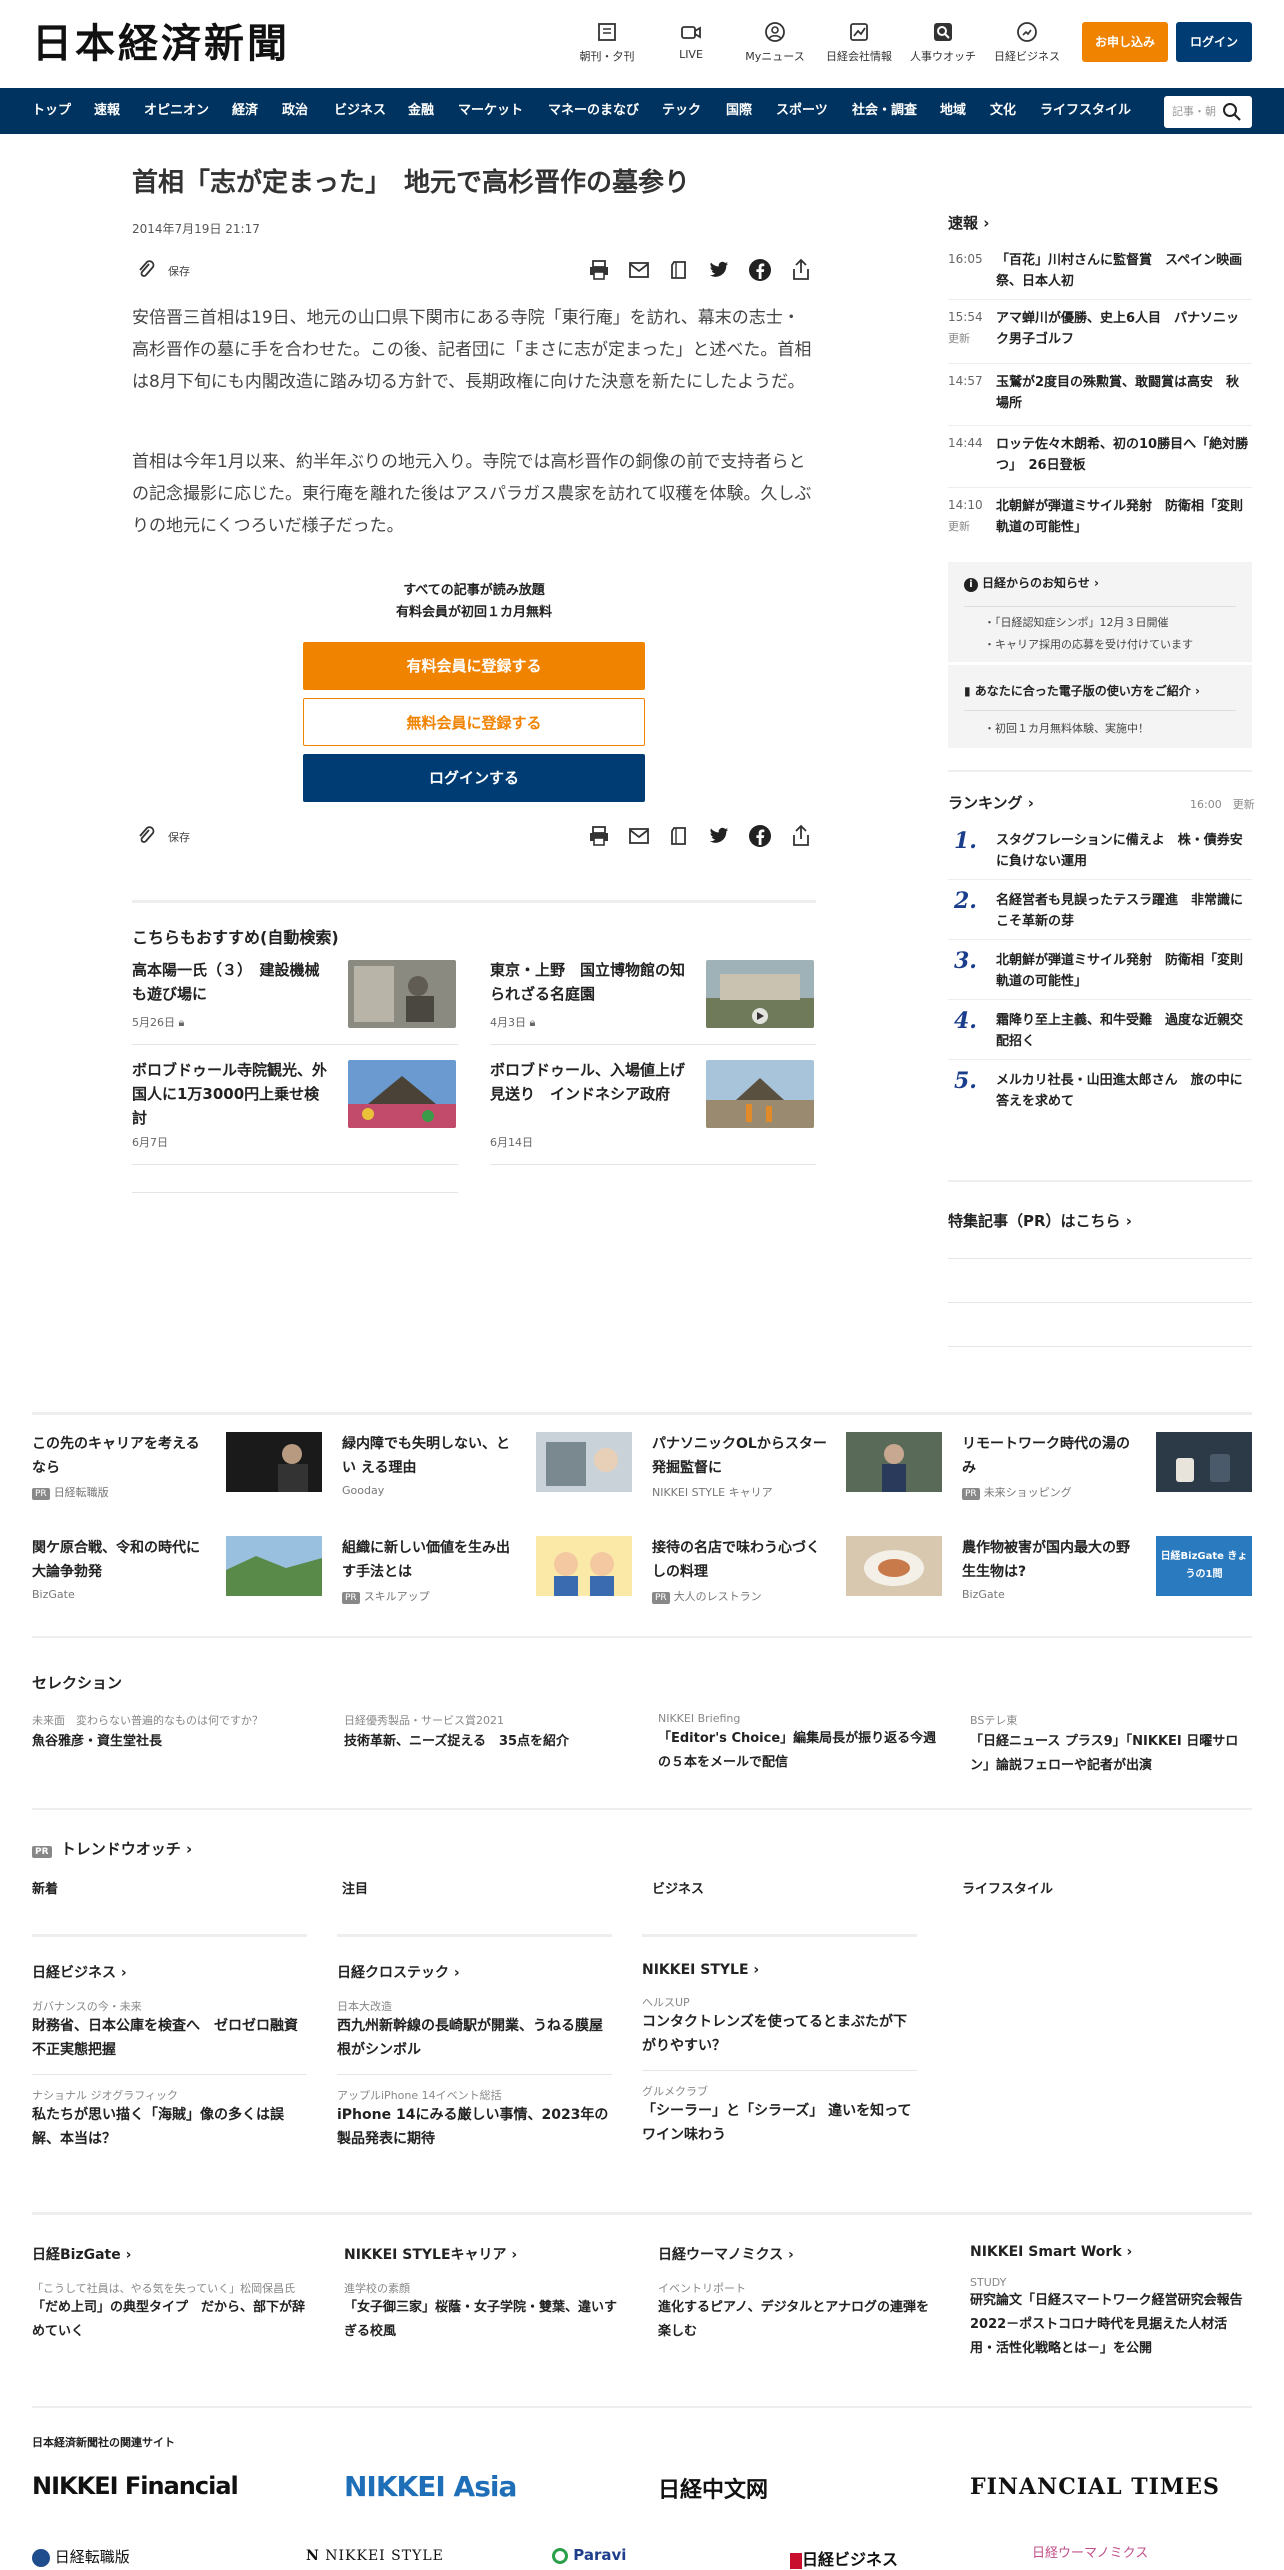 The image size is (1284, 2570). I want to click on notice-heading: i 日経からのお知らせ ›, so click(1031, 583).